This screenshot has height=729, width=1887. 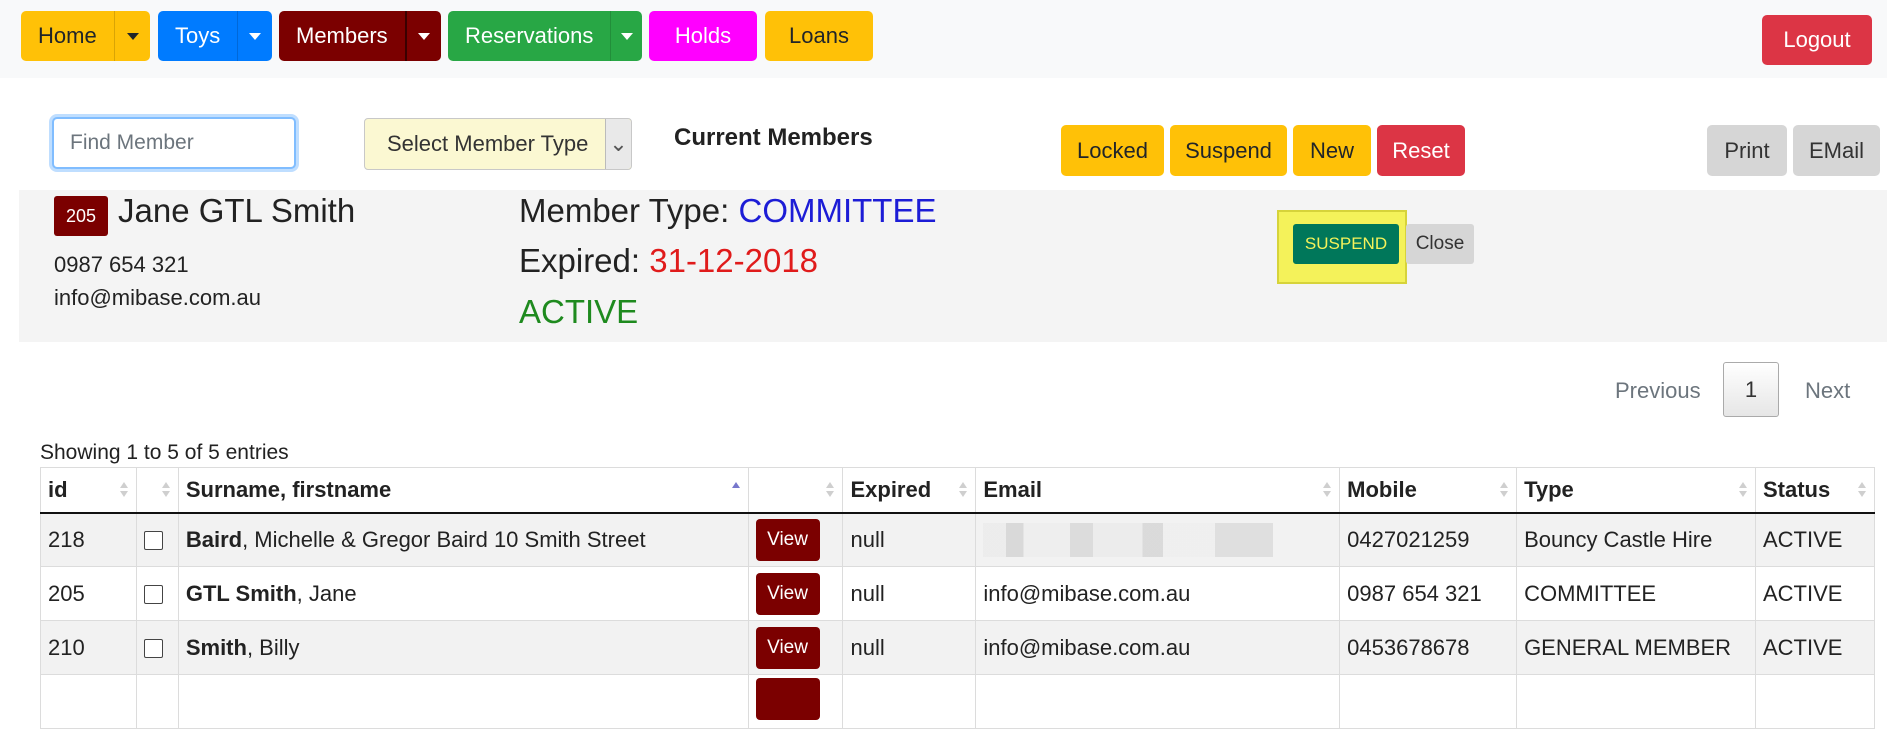 What do you see at coordinates (488, 143) in the screenshot?
I see `member-type-select-value: Select Member Type` at bounding box center [488, 143].